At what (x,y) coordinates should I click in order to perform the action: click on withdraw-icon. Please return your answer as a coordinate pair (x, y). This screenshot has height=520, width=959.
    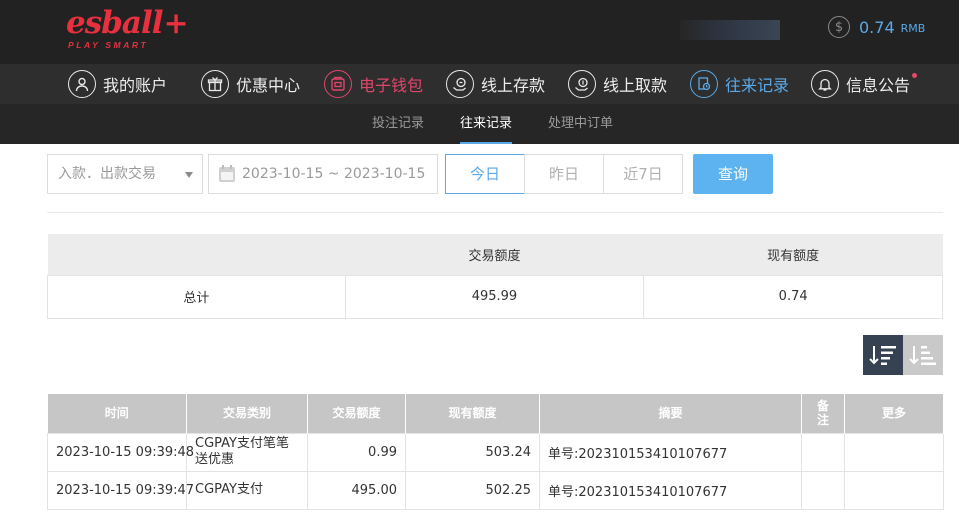
    Looking at the image, I should click on (582, 84).